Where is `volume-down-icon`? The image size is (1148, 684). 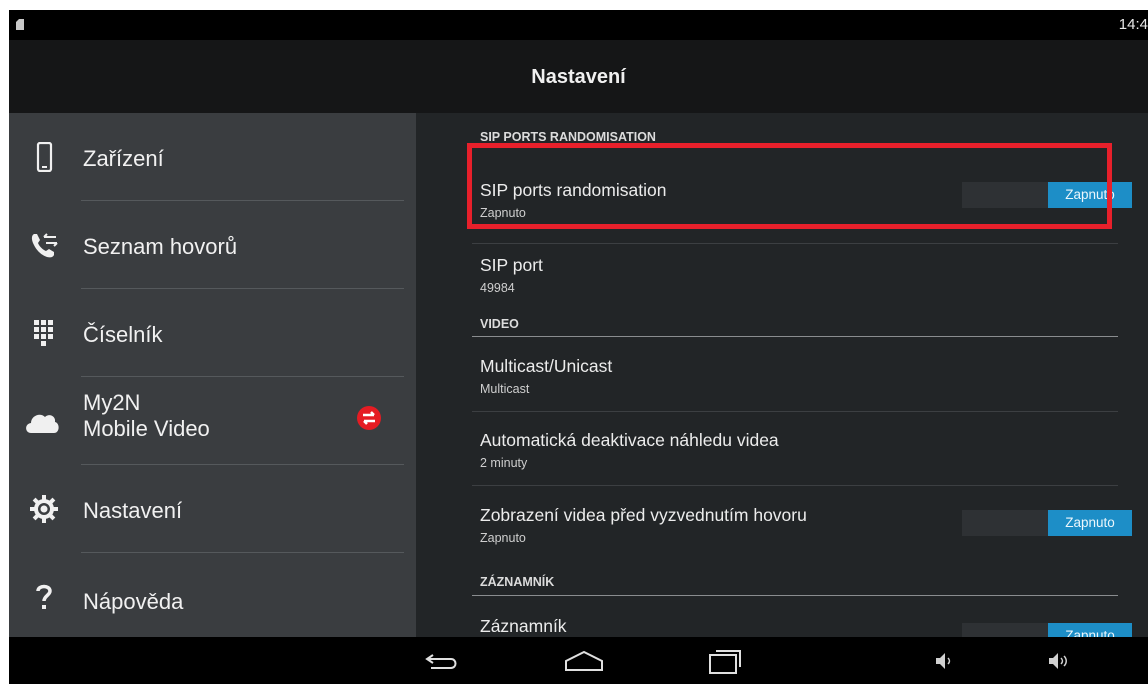
volume-down-icon is located at coordinates (943, 661).